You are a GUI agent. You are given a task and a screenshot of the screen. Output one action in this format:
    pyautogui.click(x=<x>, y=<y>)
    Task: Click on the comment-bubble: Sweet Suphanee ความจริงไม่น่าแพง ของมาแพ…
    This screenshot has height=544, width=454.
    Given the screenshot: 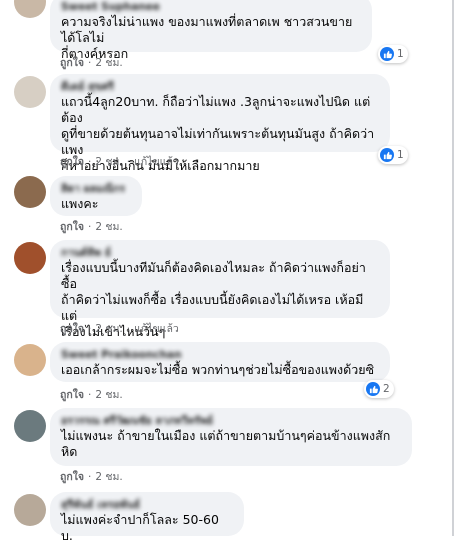 What is the action you would take?
    pyautogui.click(x=211, y=30)
    